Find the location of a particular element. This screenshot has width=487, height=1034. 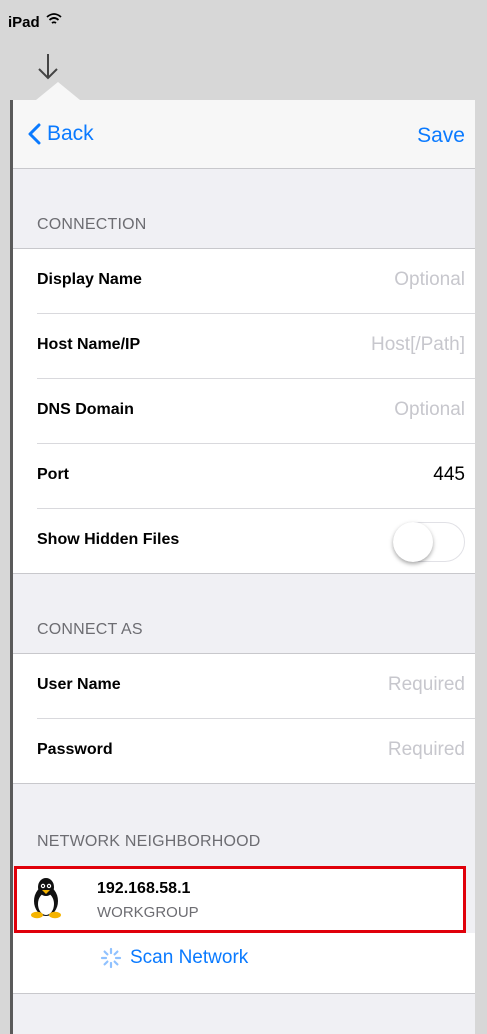

linux-tux-icon is located at coordinates (46, 898).